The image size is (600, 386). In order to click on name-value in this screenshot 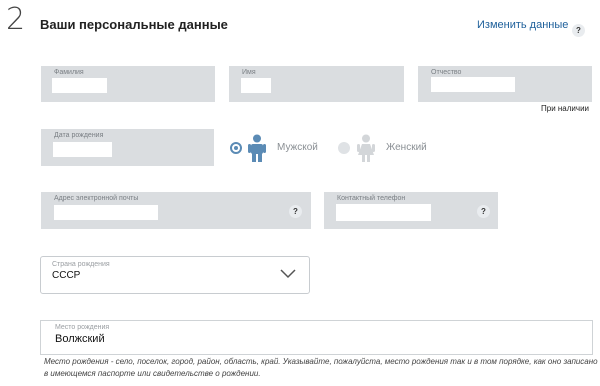, I will do `click(256, 85)`.